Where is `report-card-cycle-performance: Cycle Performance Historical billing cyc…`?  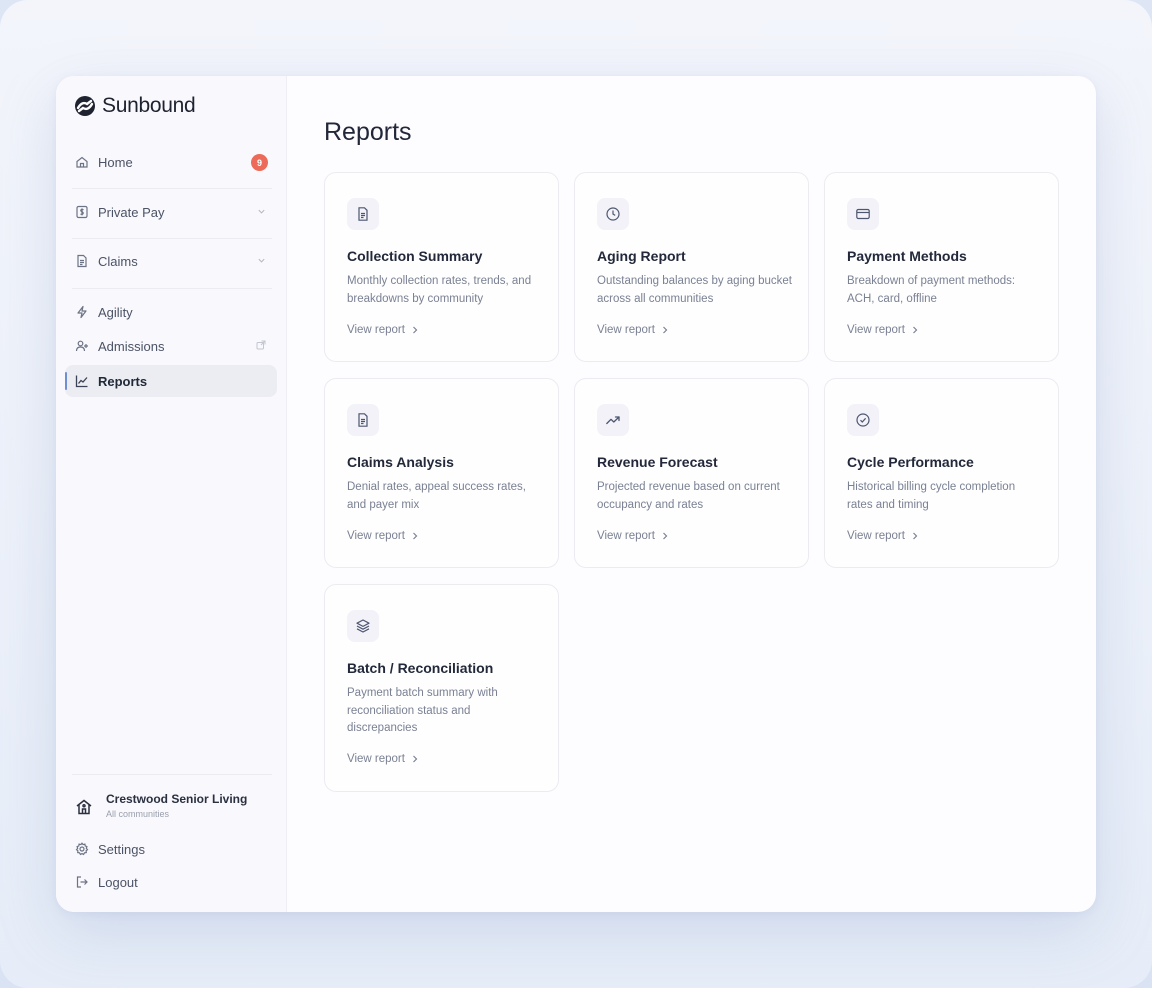 report-card-cycle-performance: Cycle Performance Historical billing cyc… is located at coordinates (941, 473).